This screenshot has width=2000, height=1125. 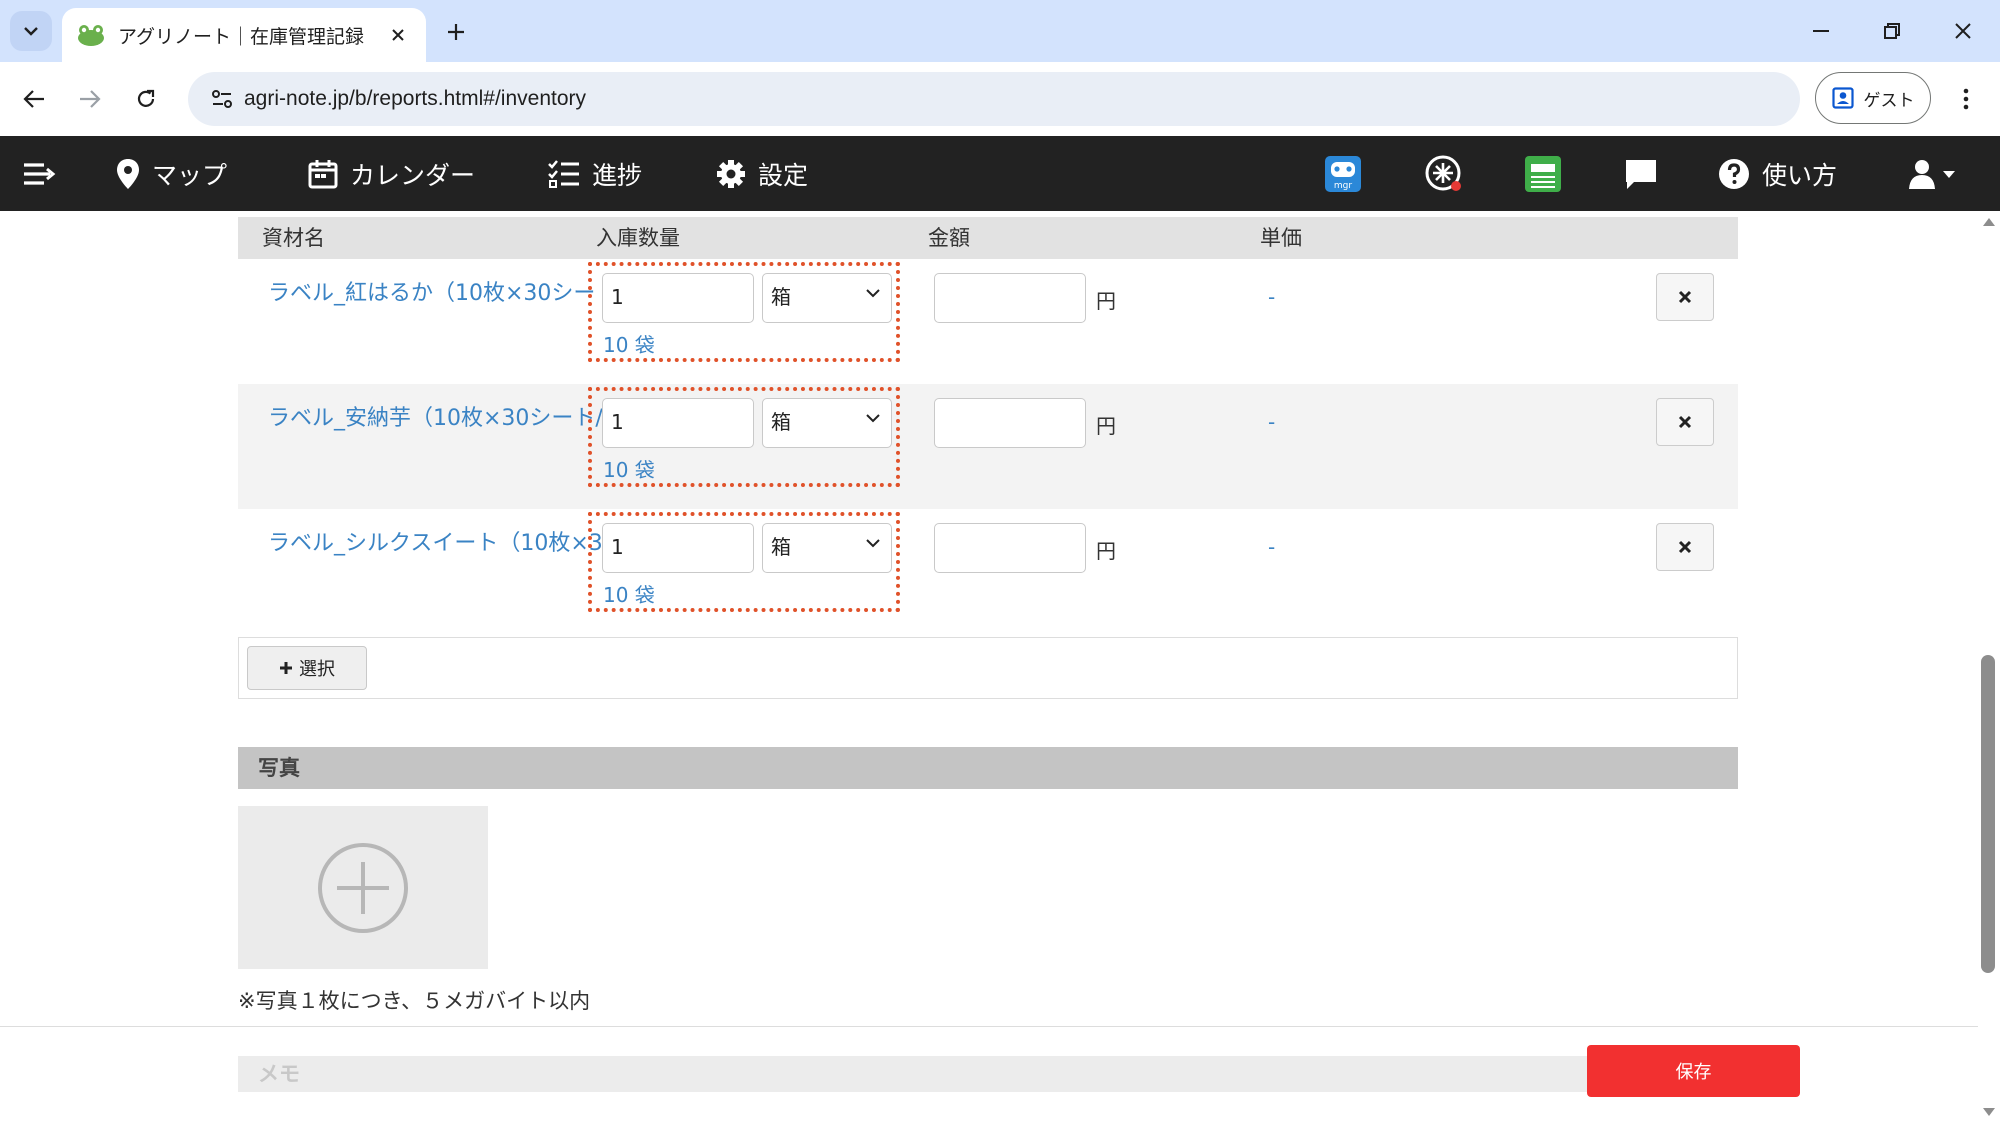 I want to click on footer-action-bar: メモ 保存, so click(x=1000, y=1075).